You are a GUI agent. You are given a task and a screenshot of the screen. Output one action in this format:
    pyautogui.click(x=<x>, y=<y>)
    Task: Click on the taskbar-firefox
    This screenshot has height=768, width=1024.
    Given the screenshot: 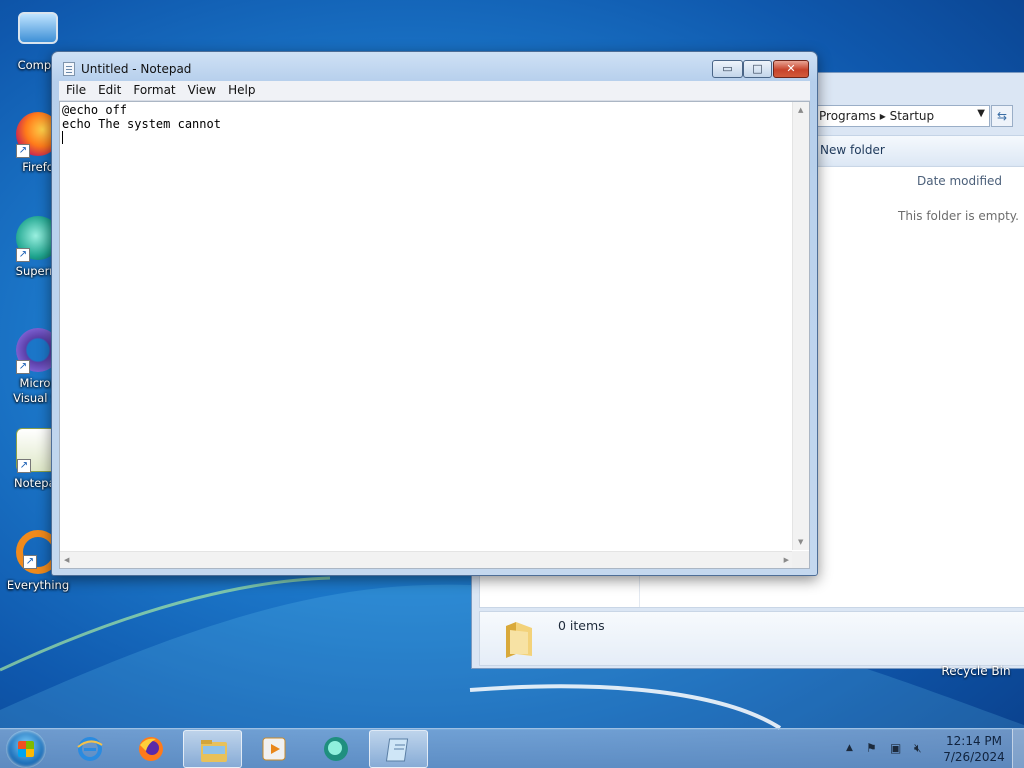 What is the action you would take?
    pyautogui.click(x=150, y=749)
    